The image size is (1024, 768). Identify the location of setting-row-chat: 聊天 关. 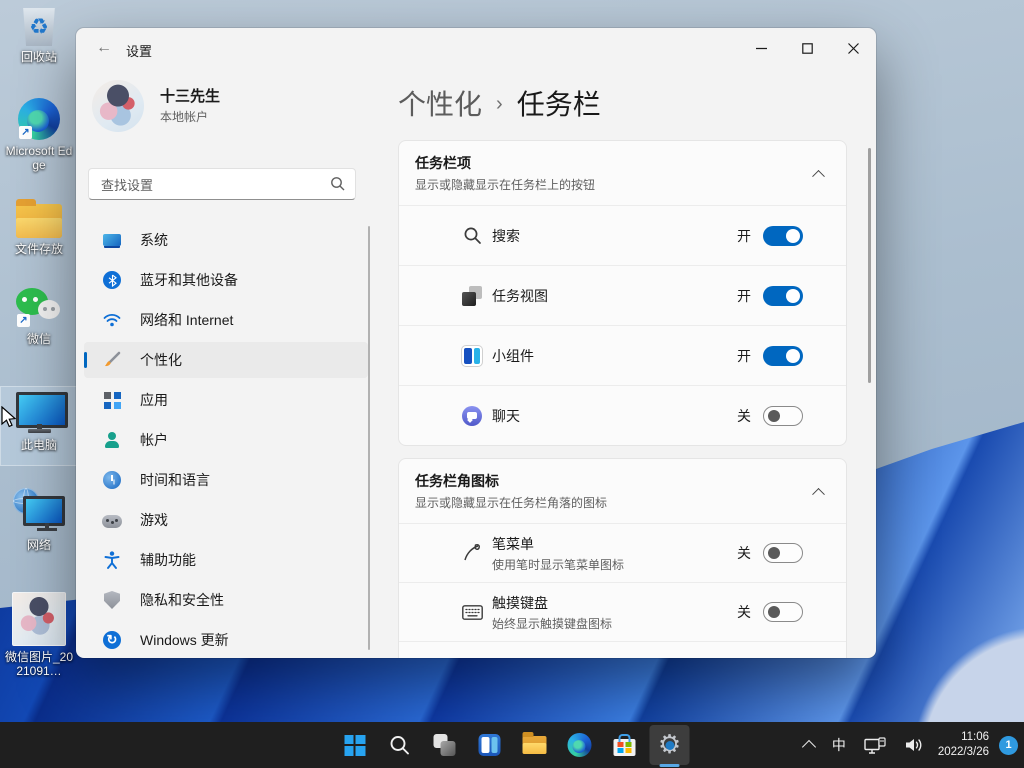
(622, 415).